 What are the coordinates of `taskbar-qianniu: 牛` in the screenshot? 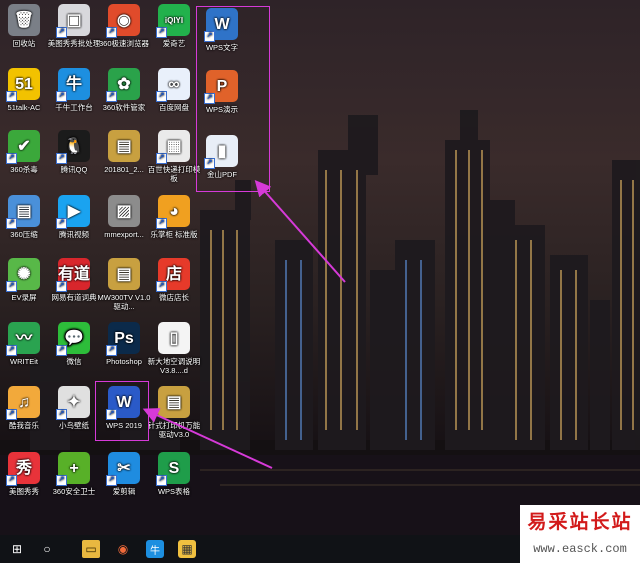 It's located at (155, 549).